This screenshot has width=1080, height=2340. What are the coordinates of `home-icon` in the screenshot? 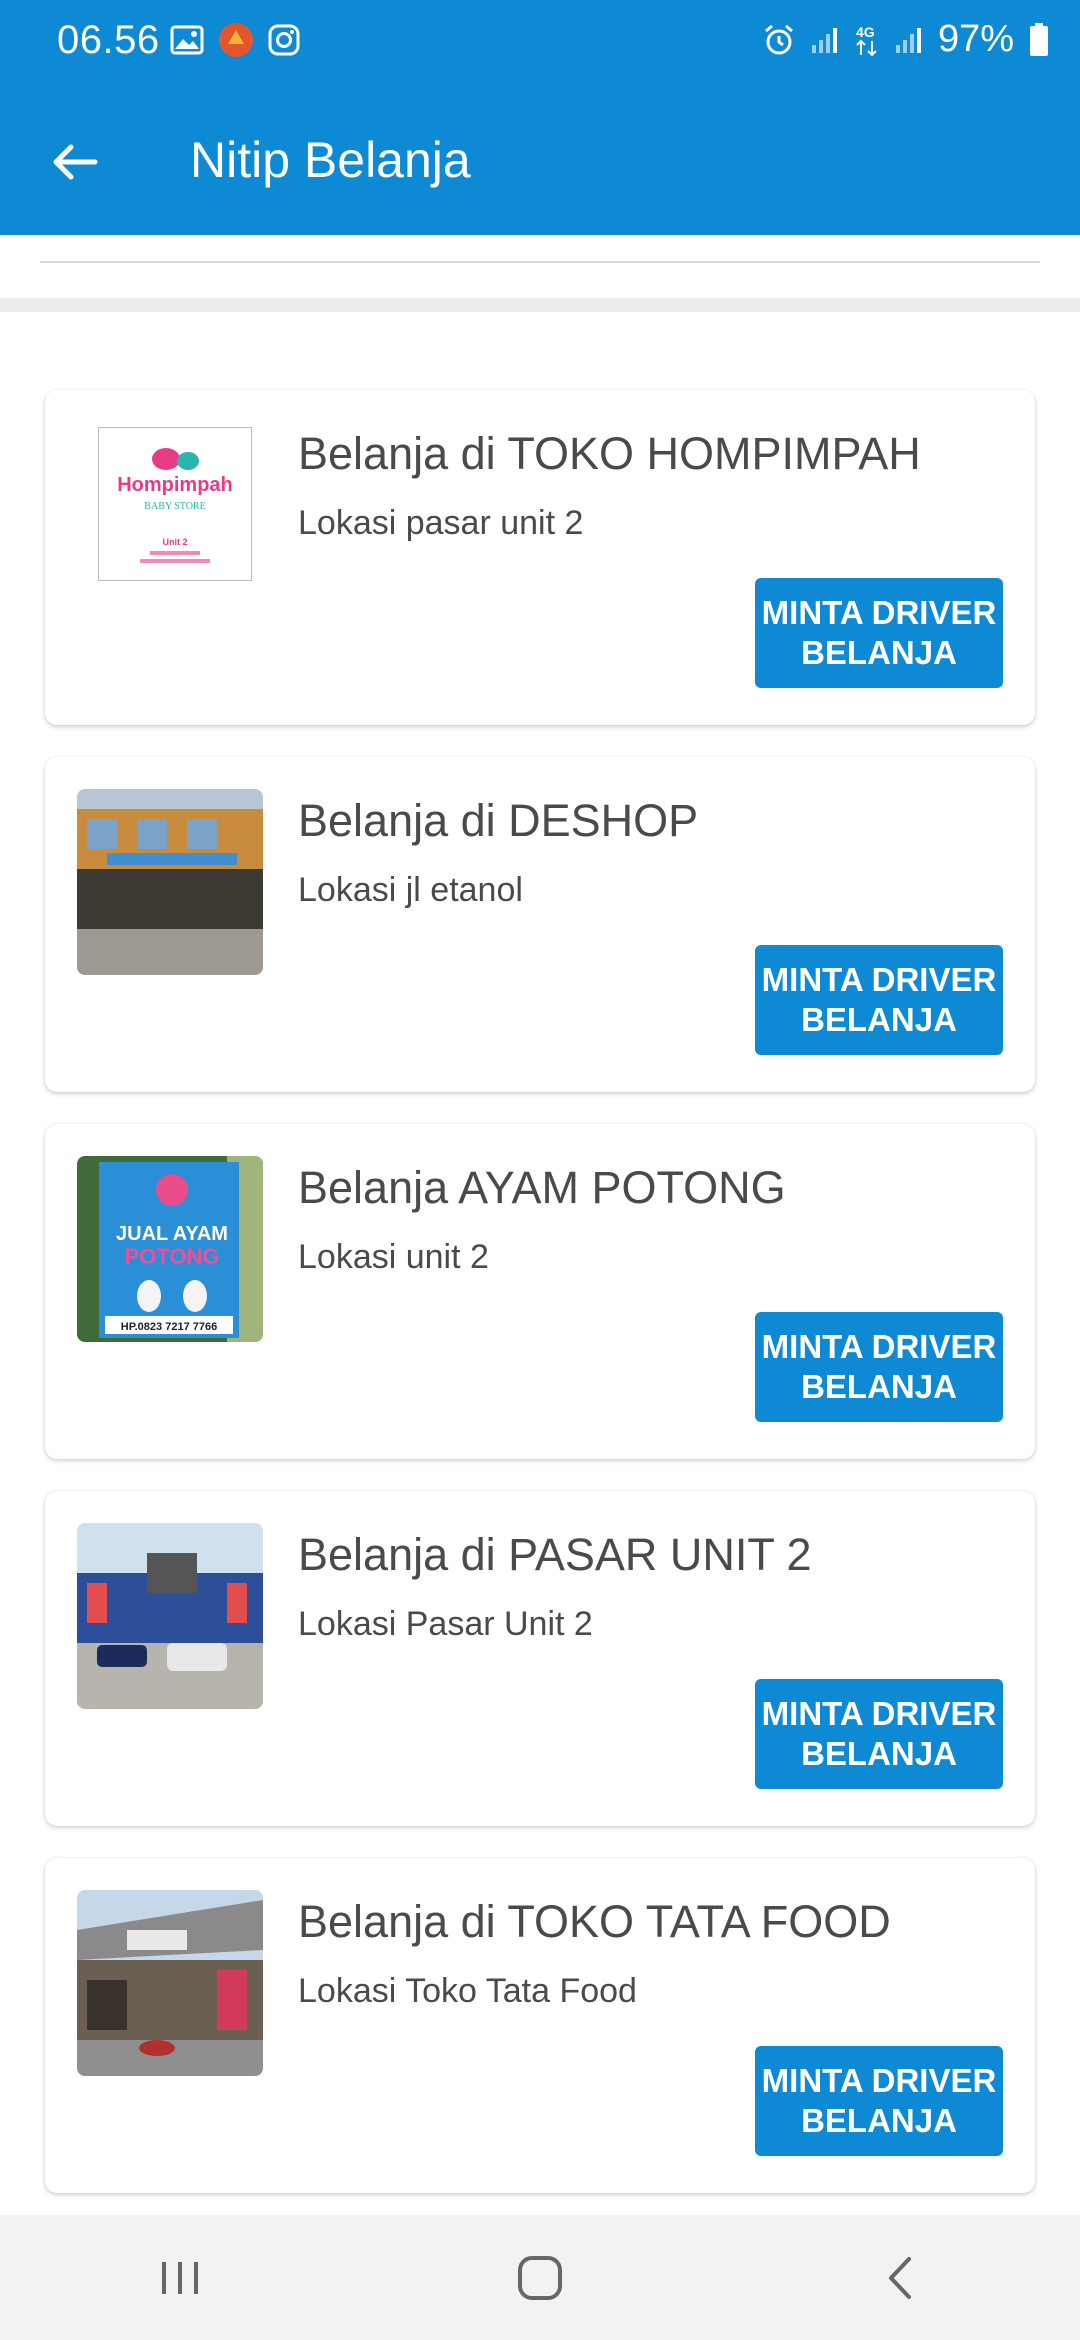 It's located at (540, 2277).